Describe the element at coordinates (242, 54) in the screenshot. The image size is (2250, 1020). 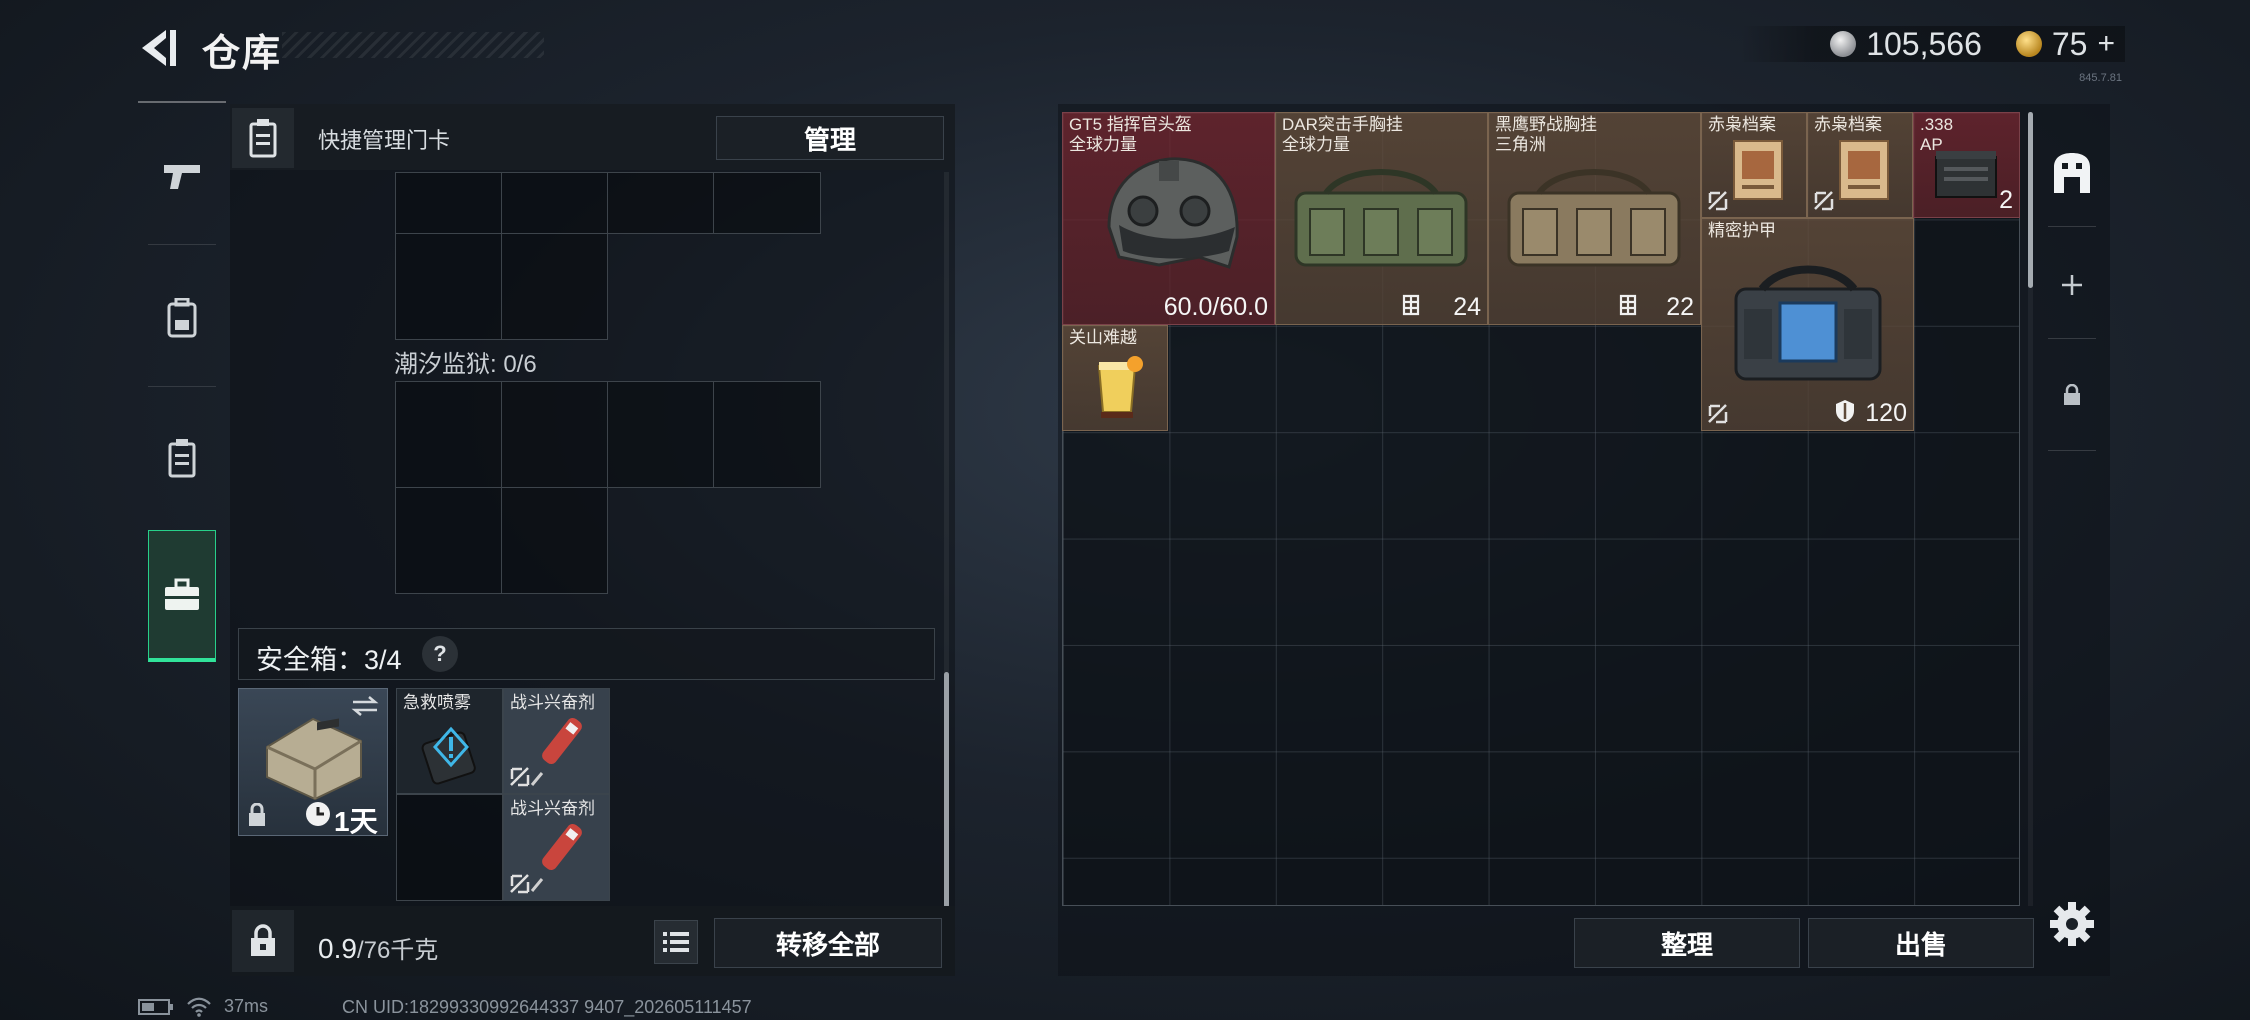
I see `page-title: 仓库` at that location.